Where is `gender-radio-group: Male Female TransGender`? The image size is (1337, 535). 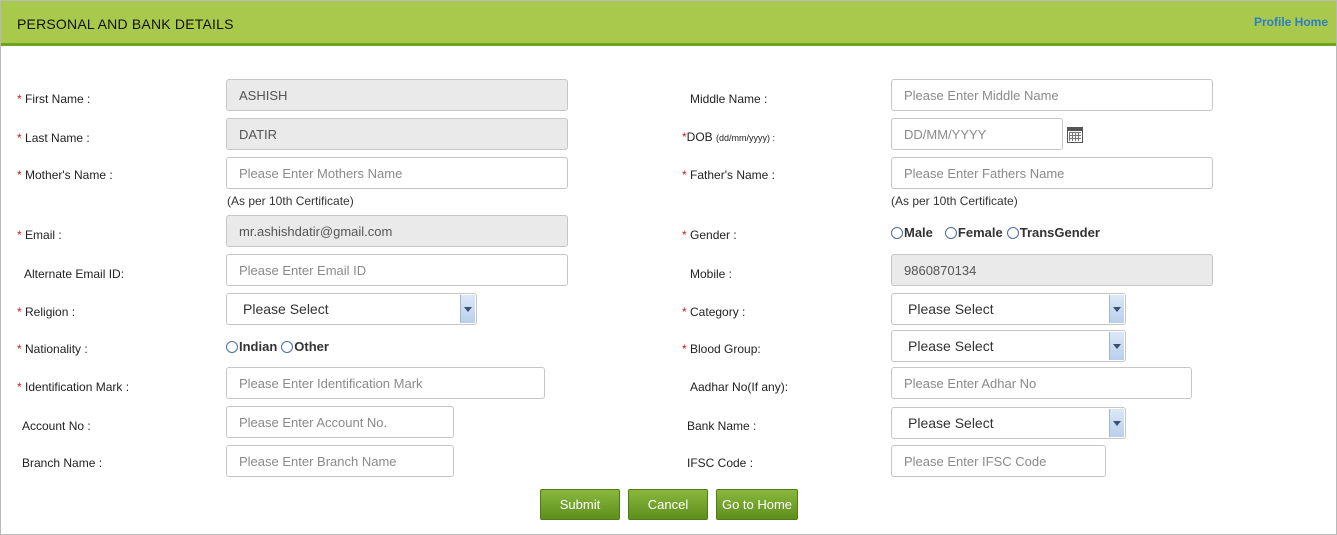 gender-radio-group: Male Female TransGender is located at coordinates (1001, 232).